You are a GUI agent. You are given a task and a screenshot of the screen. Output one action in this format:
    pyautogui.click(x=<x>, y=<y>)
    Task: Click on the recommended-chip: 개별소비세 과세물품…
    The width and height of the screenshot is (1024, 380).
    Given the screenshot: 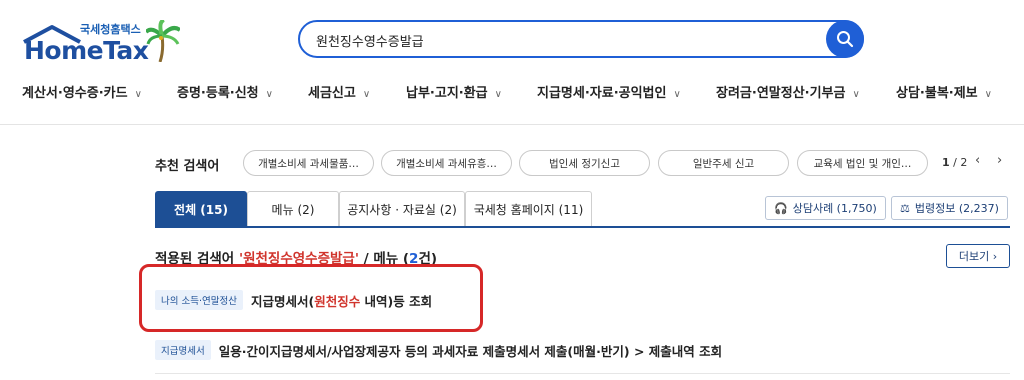 What is the action you would take?
    pyautogui.click(x=308, y=163)
    